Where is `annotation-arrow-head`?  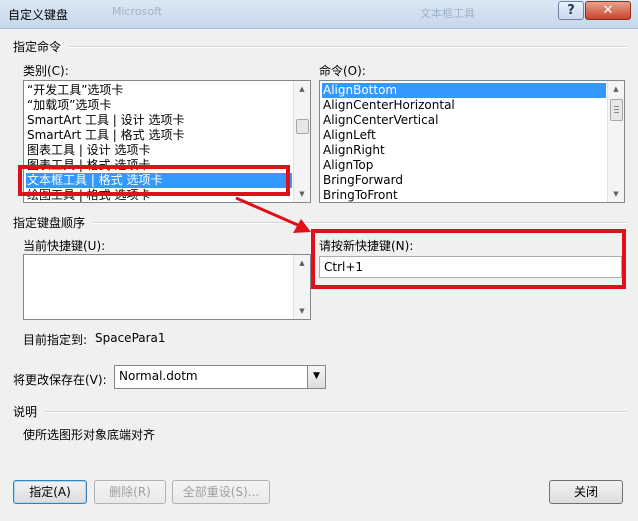 annotation-arrow-head is located at coordinates (302, 226).